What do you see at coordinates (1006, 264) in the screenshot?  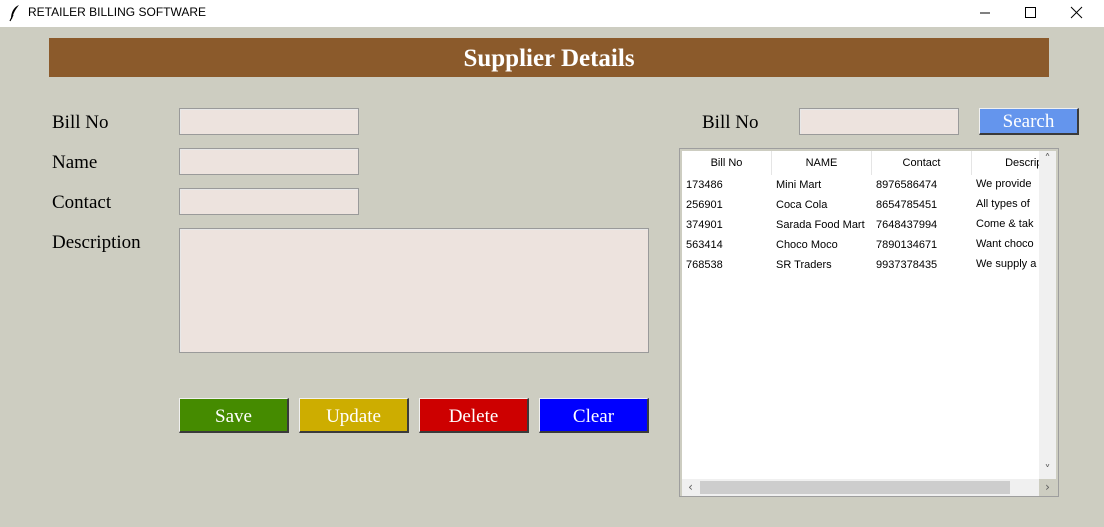 I see `cell-description: We supply a` at bounding box center [1006, 264].